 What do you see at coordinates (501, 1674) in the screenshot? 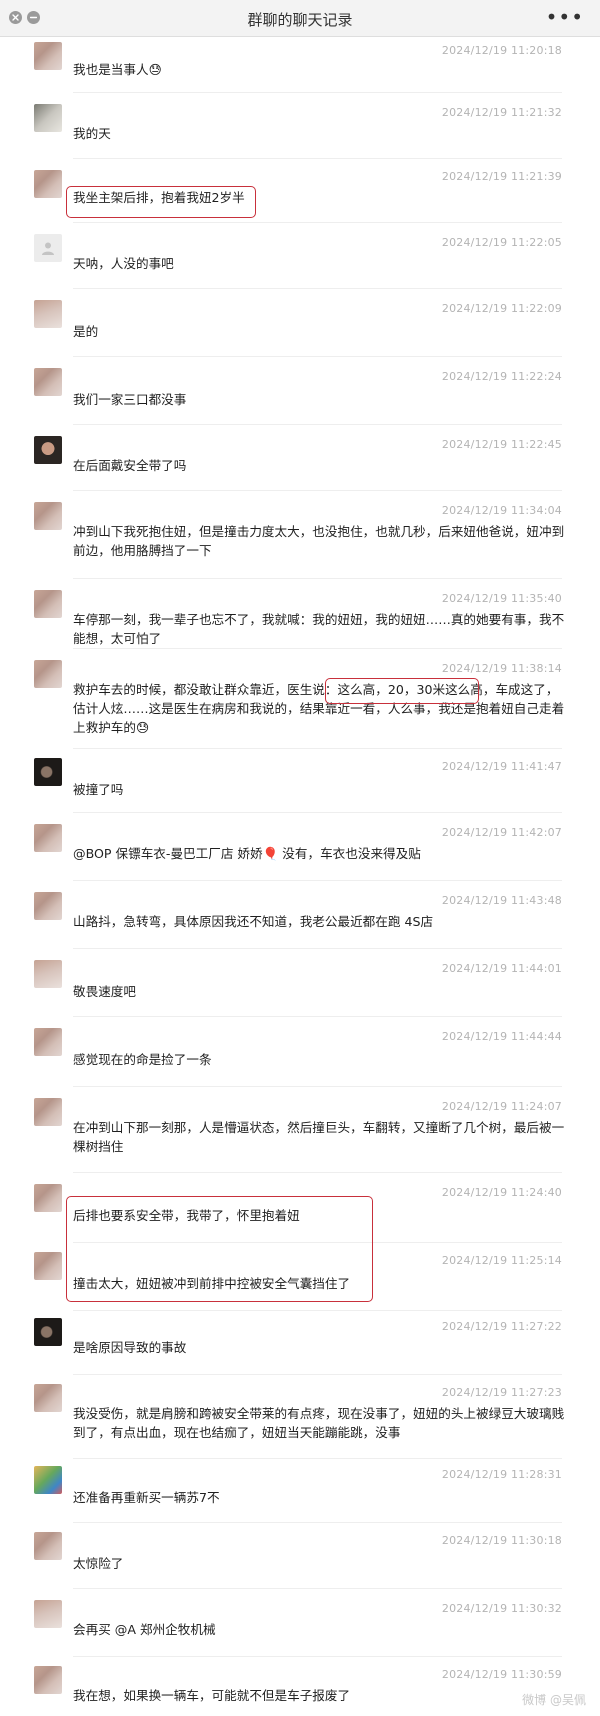
I see `message-time: 2024/12/19 11:30:59` at bounding box center [501, 1674].